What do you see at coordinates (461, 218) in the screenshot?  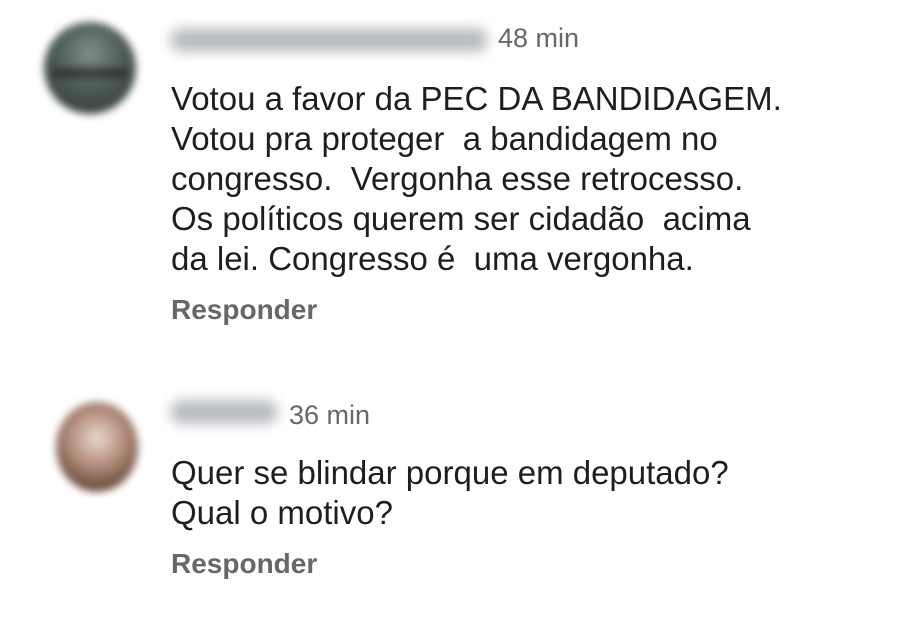 I see `comment-text-line: Os políticos querem ser cidadão acima` at bounding box center [461, 218].